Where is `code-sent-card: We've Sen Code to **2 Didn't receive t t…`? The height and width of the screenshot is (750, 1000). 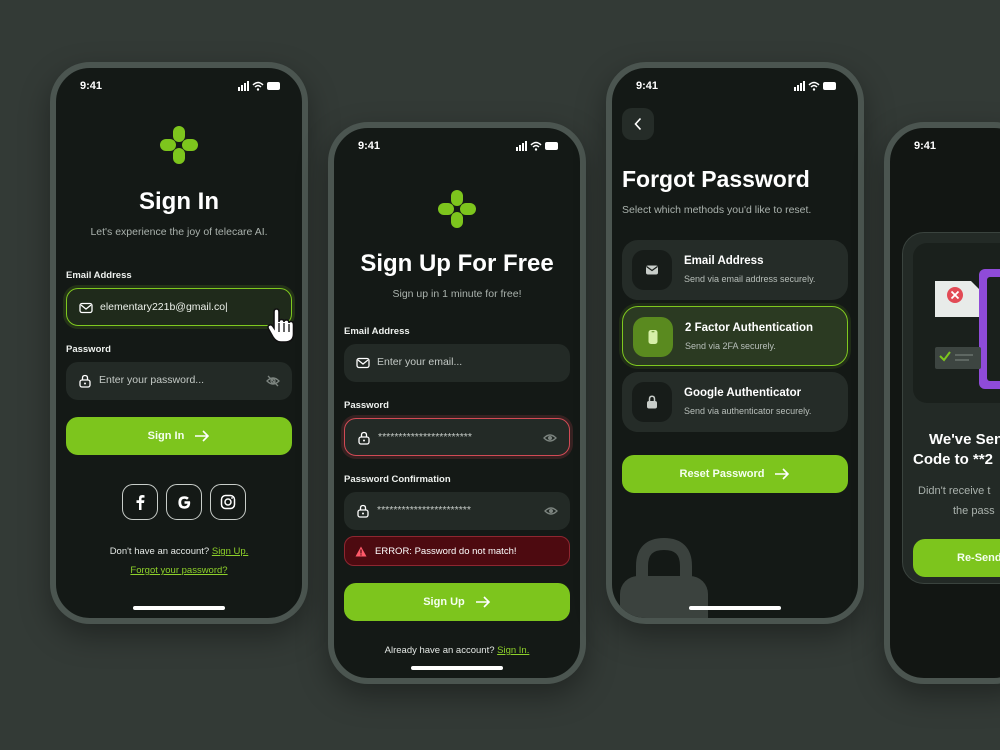 code-sent-card: We've Sen Code to **2 Didn't receive t t… is located at coordinates (951, 408).